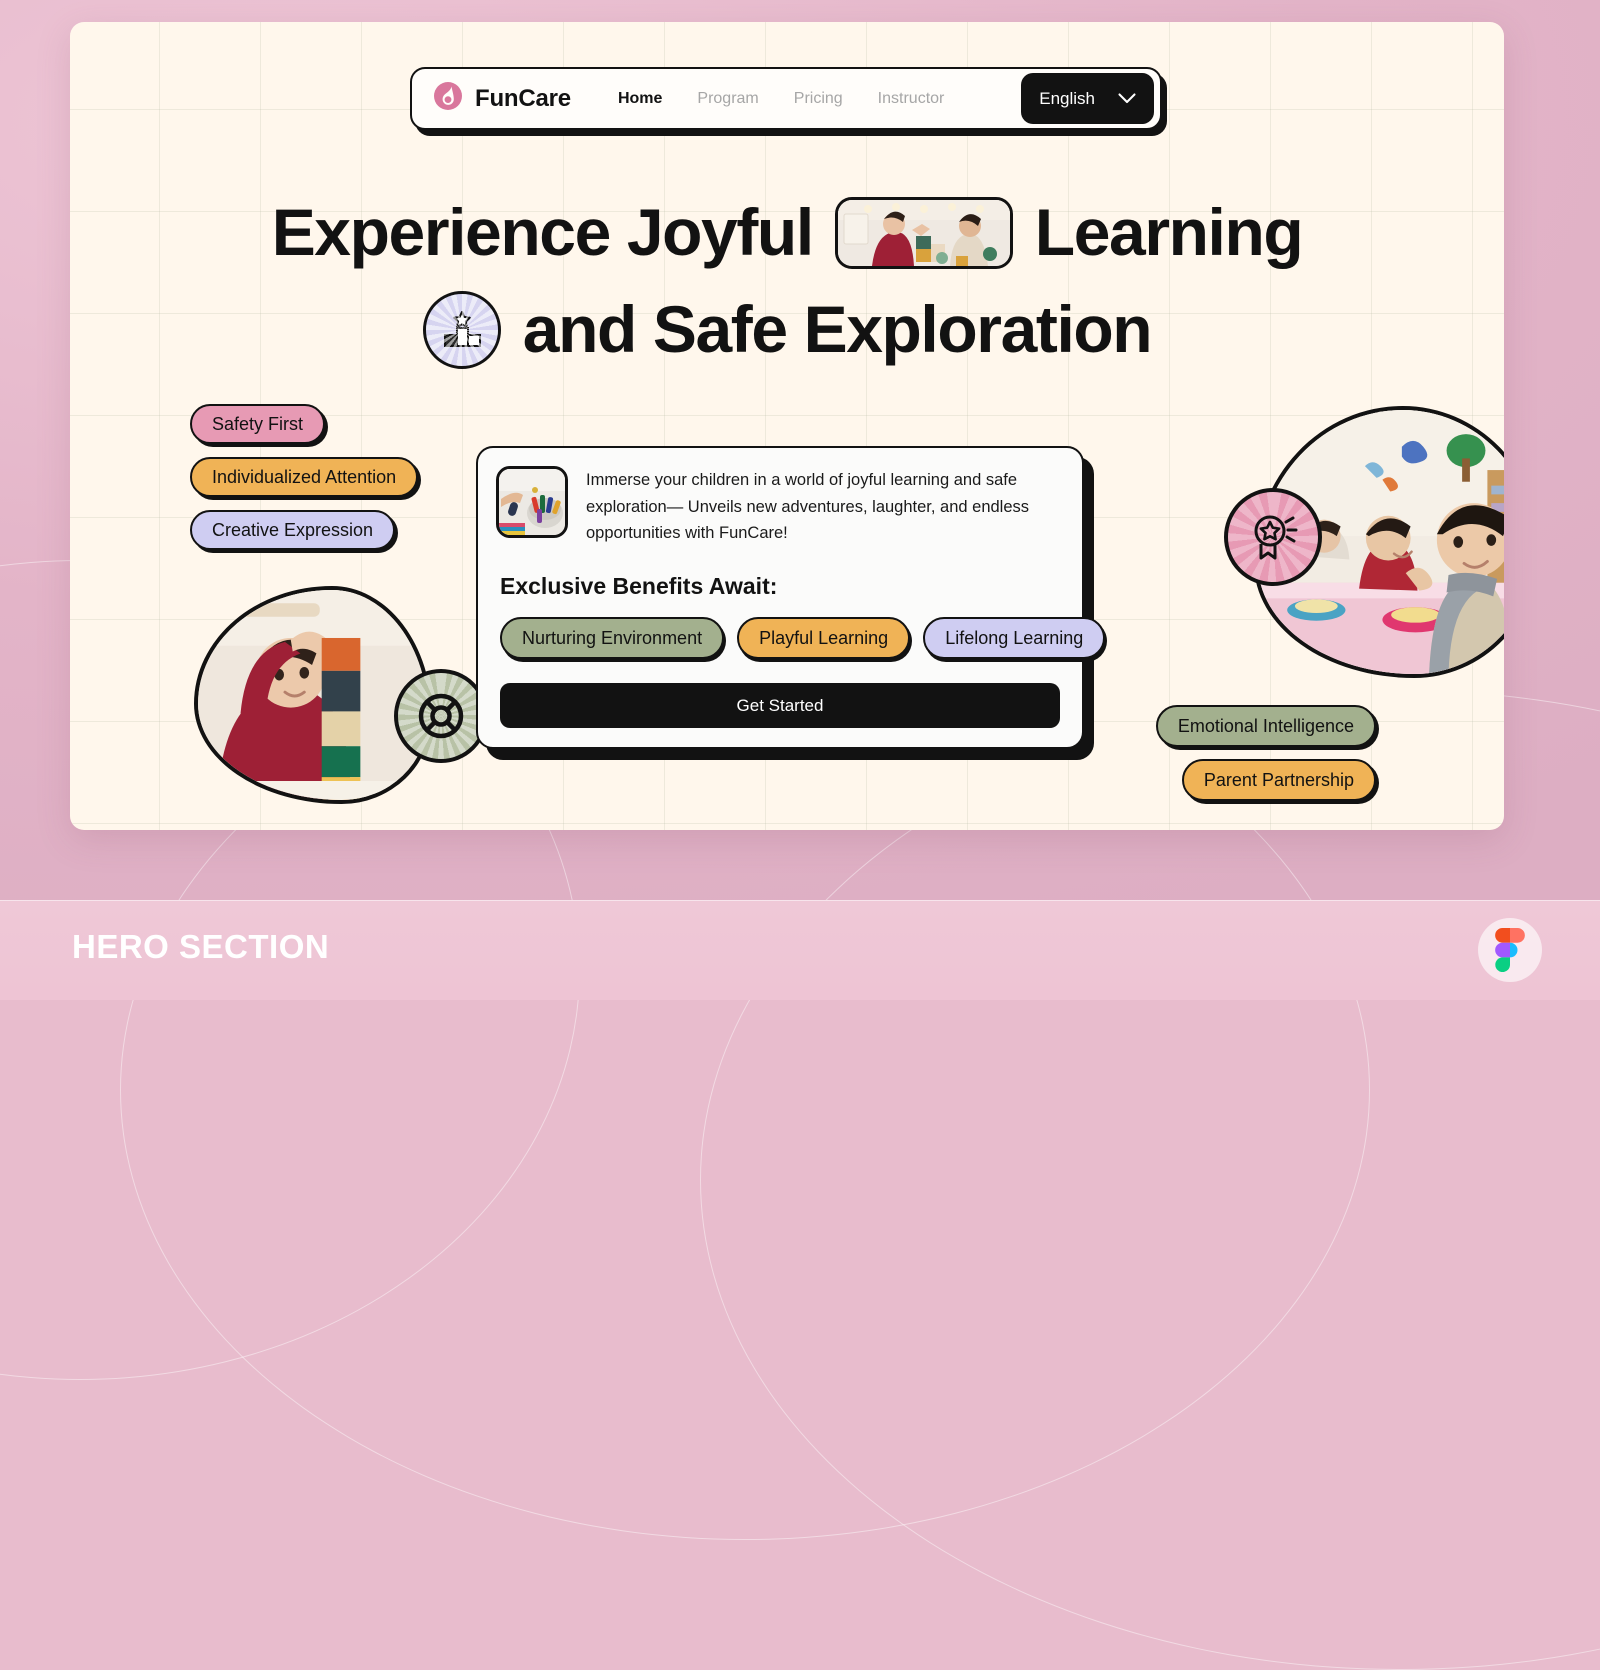  I want to click on brand-logo: FunCare, so click(501, 98).